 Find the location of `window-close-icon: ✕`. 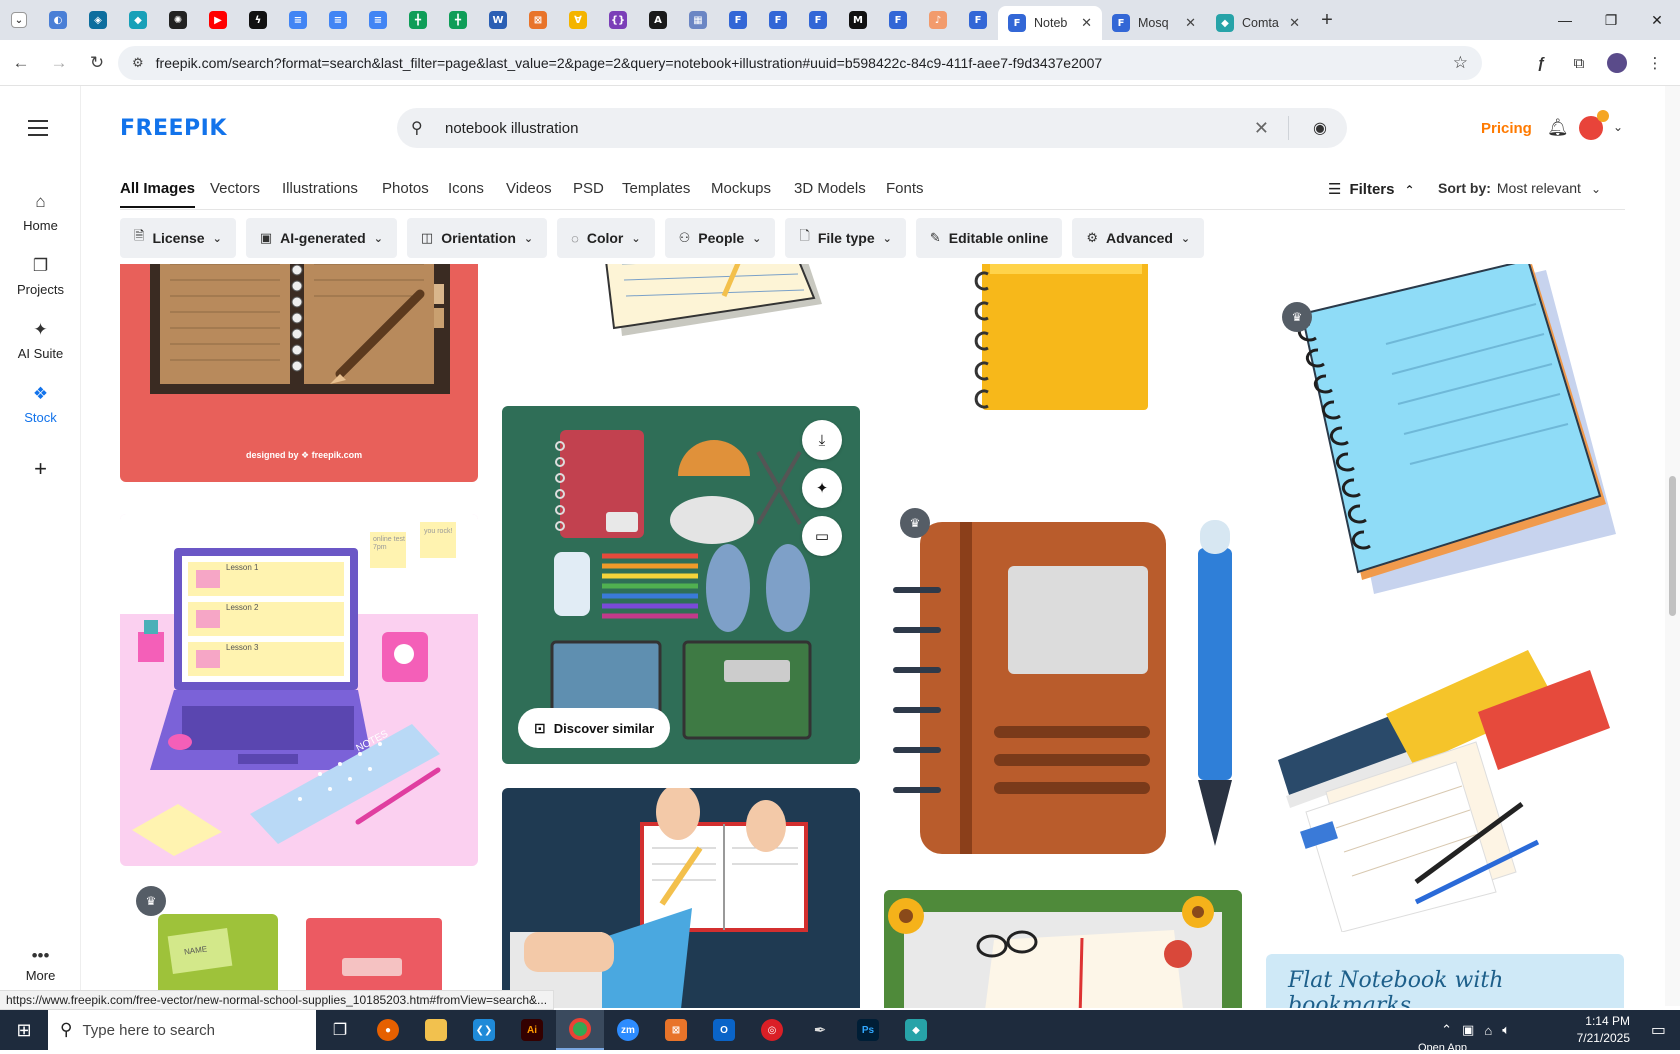

window-close-icon: ✕ is located at coordinates (1657, 20).